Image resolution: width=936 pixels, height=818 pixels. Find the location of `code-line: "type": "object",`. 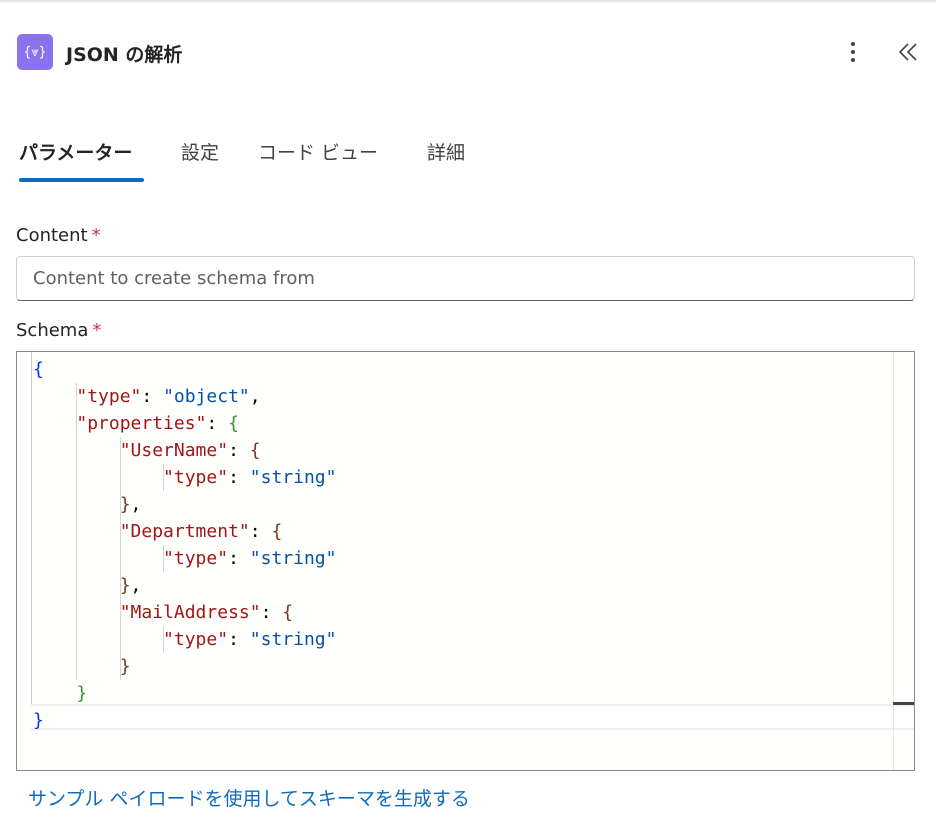

code-line: "type": "object", is located at coordinates (184, 396).